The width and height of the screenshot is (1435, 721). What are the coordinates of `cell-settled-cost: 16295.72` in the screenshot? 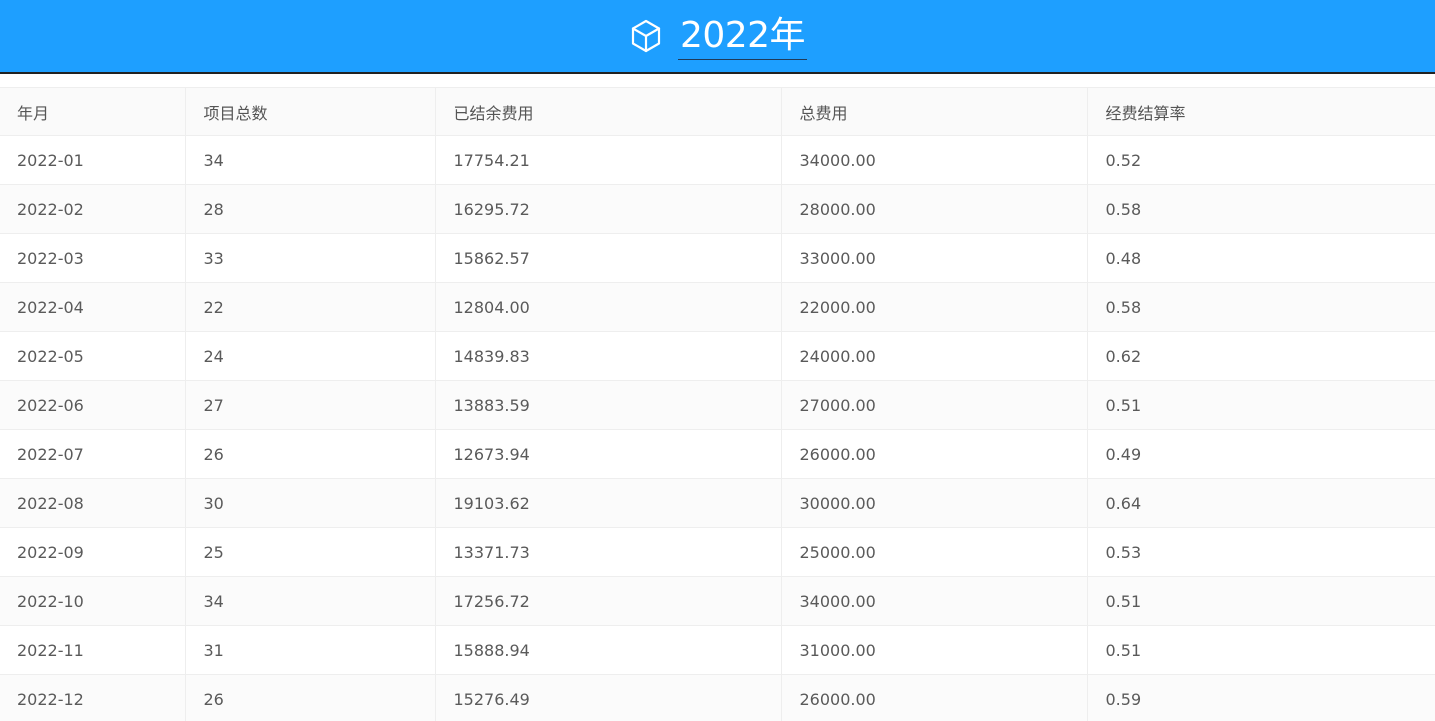 It's located at (608, 209).